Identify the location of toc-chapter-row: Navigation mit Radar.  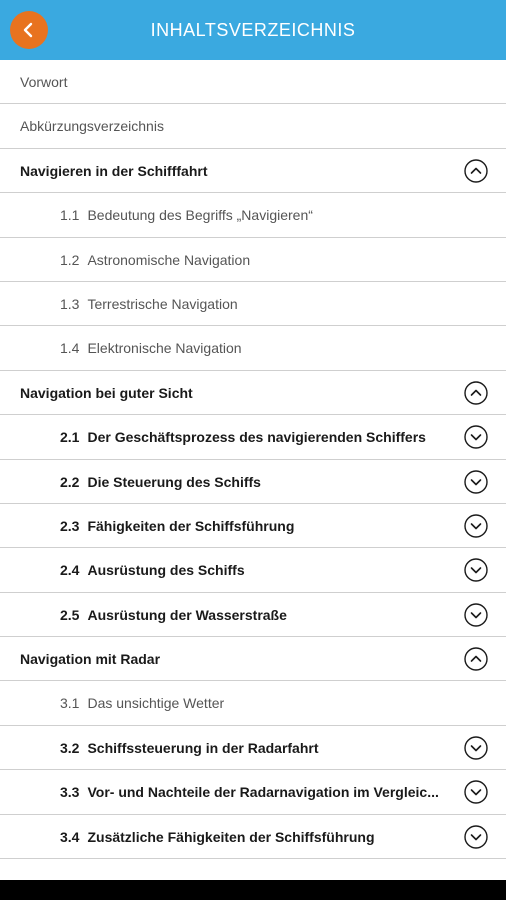
(253, 659).